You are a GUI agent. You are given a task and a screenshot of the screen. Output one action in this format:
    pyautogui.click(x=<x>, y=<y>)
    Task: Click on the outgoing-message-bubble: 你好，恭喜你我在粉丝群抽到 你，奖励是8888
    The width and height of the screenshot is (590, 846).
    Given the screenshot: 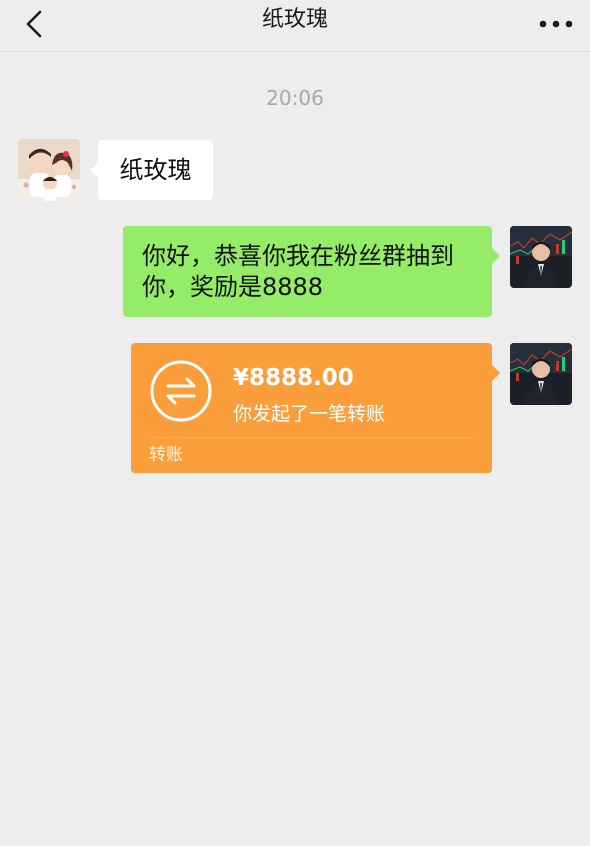 What is the action you would take?
    pyautogui.click(x=311, y=271)
    